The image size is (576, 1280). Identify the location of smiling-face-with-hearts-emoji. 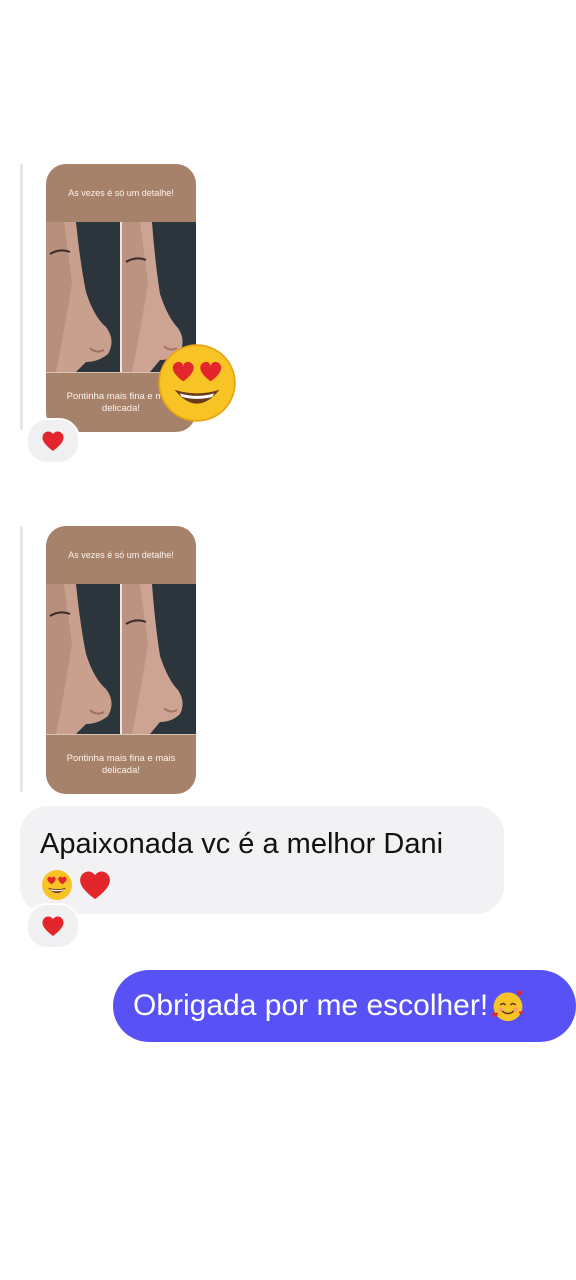
(508, 1006).